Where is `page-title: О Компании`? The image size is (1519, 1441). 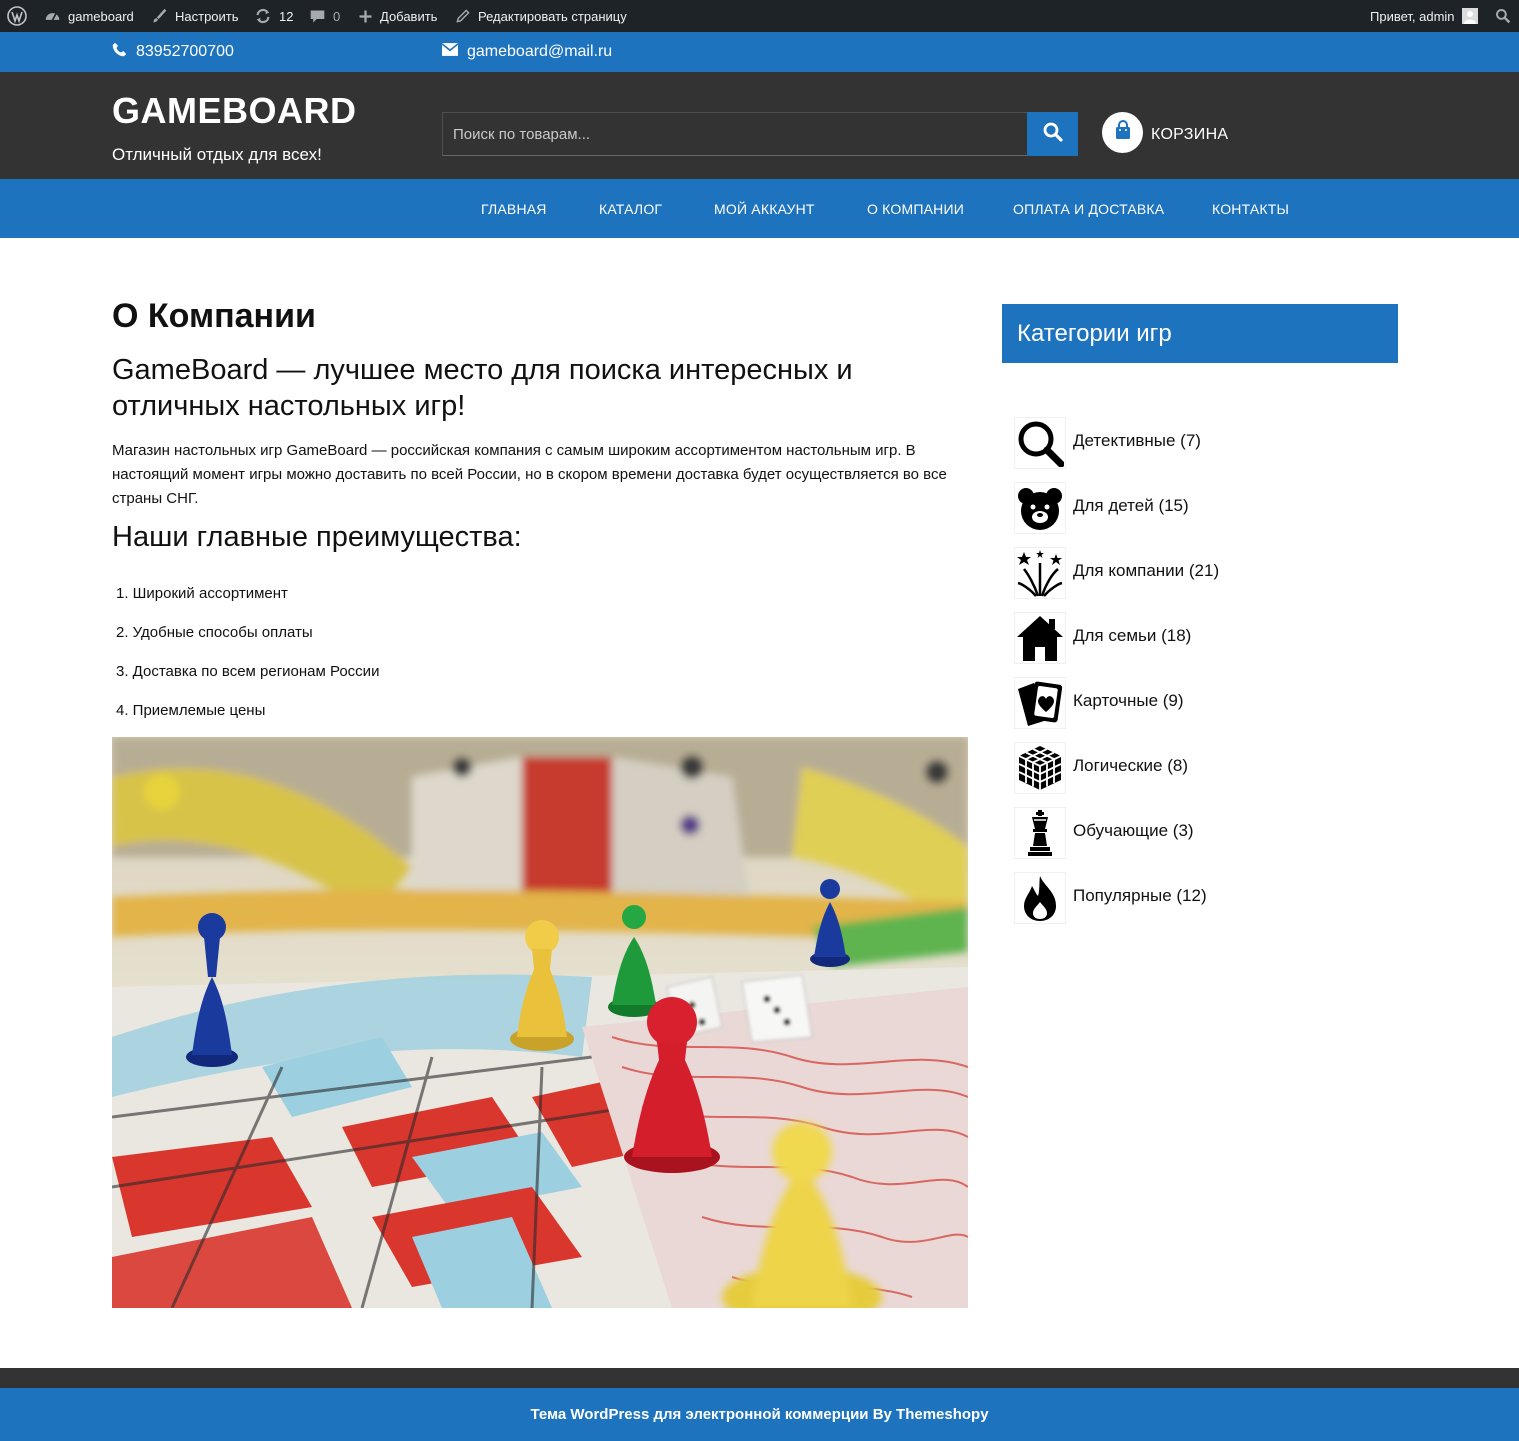 page-title: О Компании is located at coordinates (214, 316).